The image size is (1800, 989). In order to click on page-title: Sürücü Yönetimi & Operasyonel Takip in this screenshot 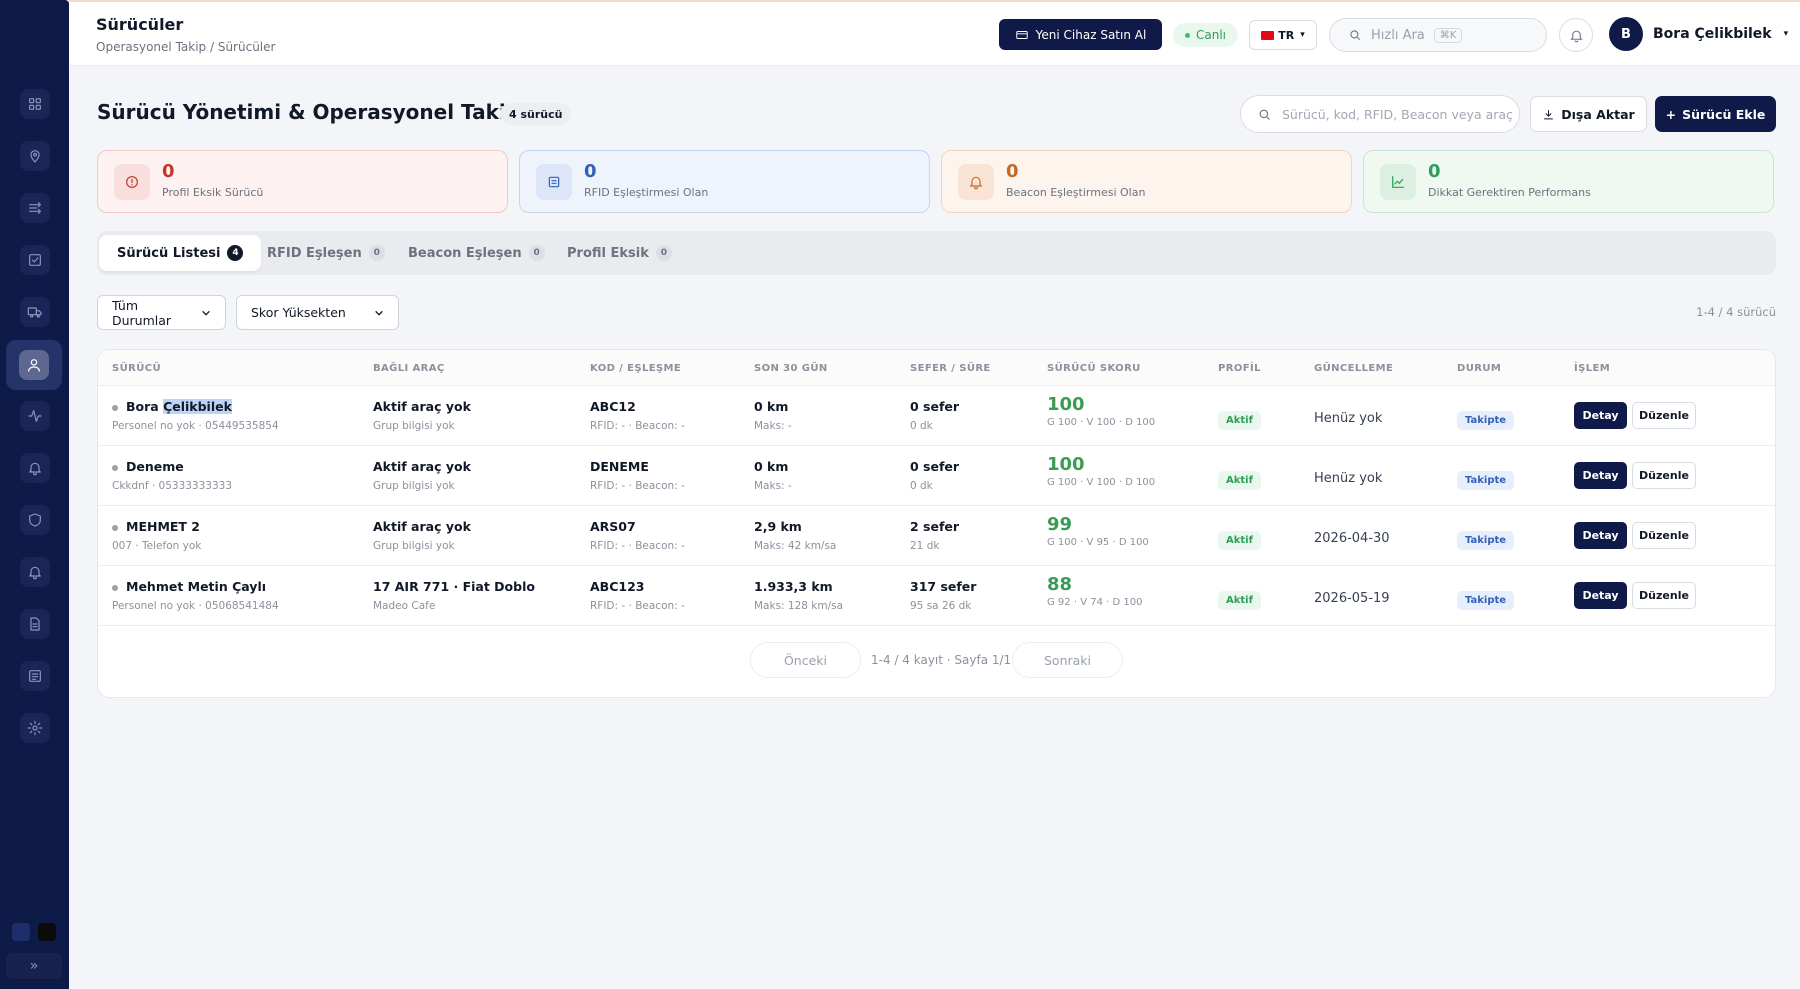, I will do `click(309, 112)`.